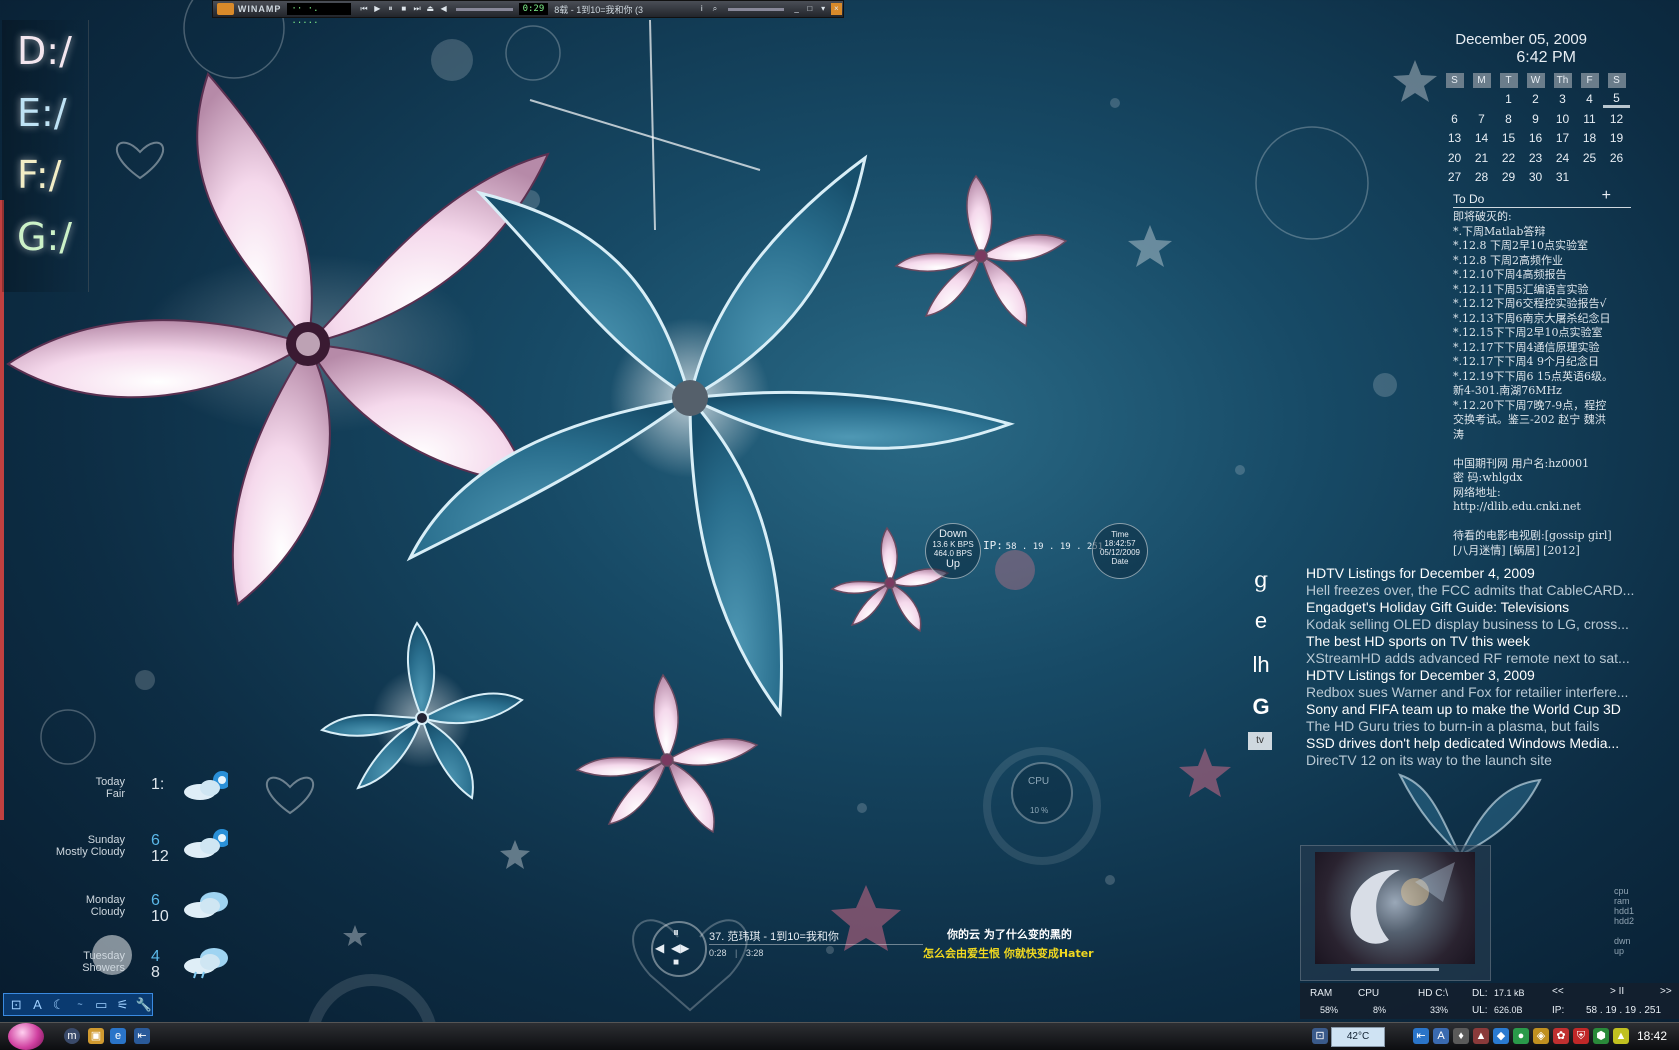 The width and height of the screenshot is (1679, 1050). What do you see at coordinates (836, 9) in the screenshot?
I see `close-icon: ×` at bounding box center [836, 9].